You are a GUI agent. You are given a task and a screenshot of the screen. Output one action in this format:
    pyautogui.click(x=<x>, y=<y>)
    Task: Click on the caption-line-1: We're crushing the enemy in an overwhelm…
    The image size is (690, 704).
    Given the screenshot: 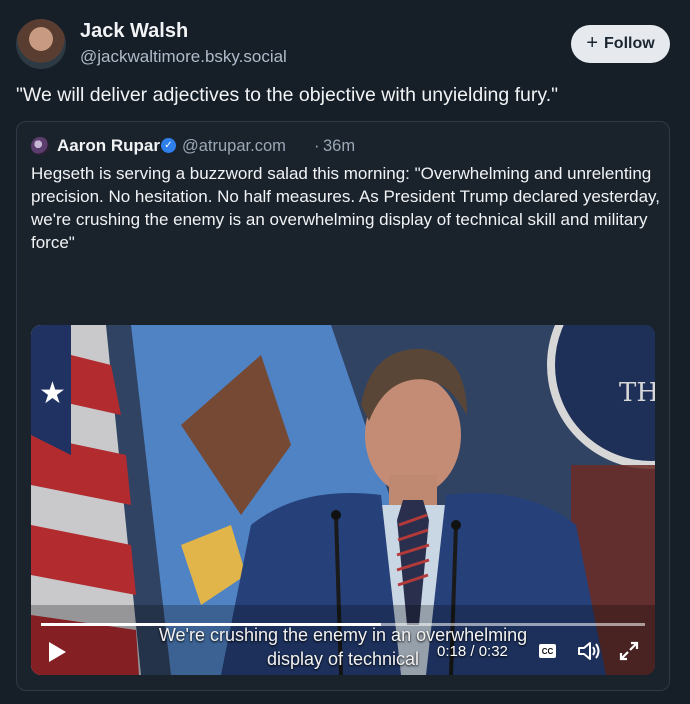 What is the action you would take?
    pyautogui.click(x=343, y=635)
    